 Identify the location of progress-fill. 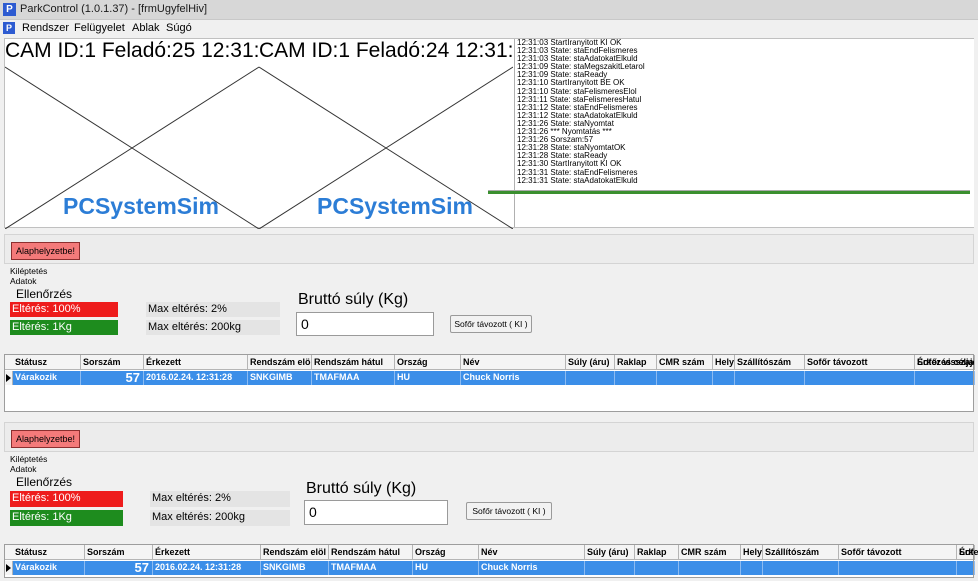
(729, 192).